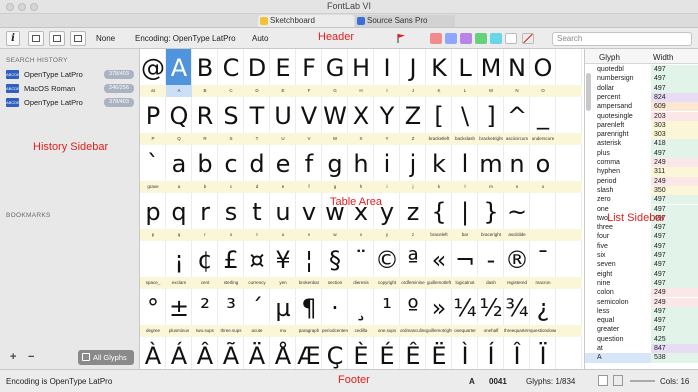  Describe the element at coordinates (257, 169) in the screenshot. I see `glyph-cell: dd` at that location.